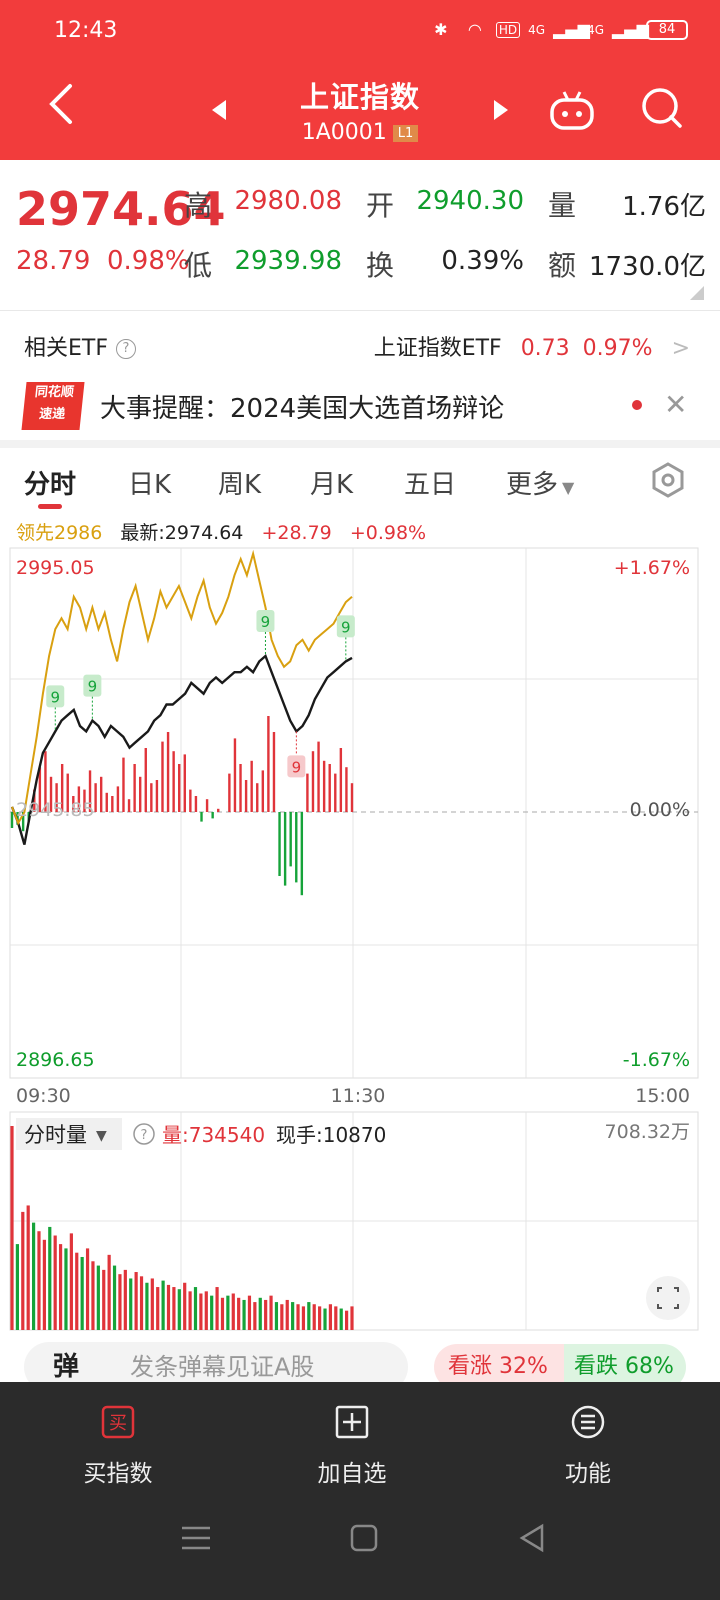  Describe the element at coordinates (380, 205) in the screenshot. I see `open-label: 开` at that location.